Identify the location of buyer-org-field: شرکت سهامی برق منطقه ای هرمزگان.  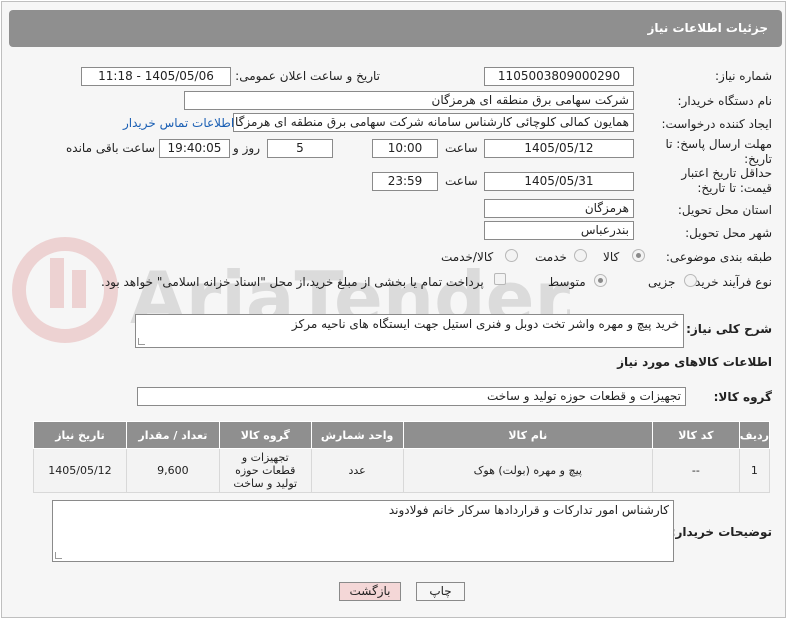
(409, 100).